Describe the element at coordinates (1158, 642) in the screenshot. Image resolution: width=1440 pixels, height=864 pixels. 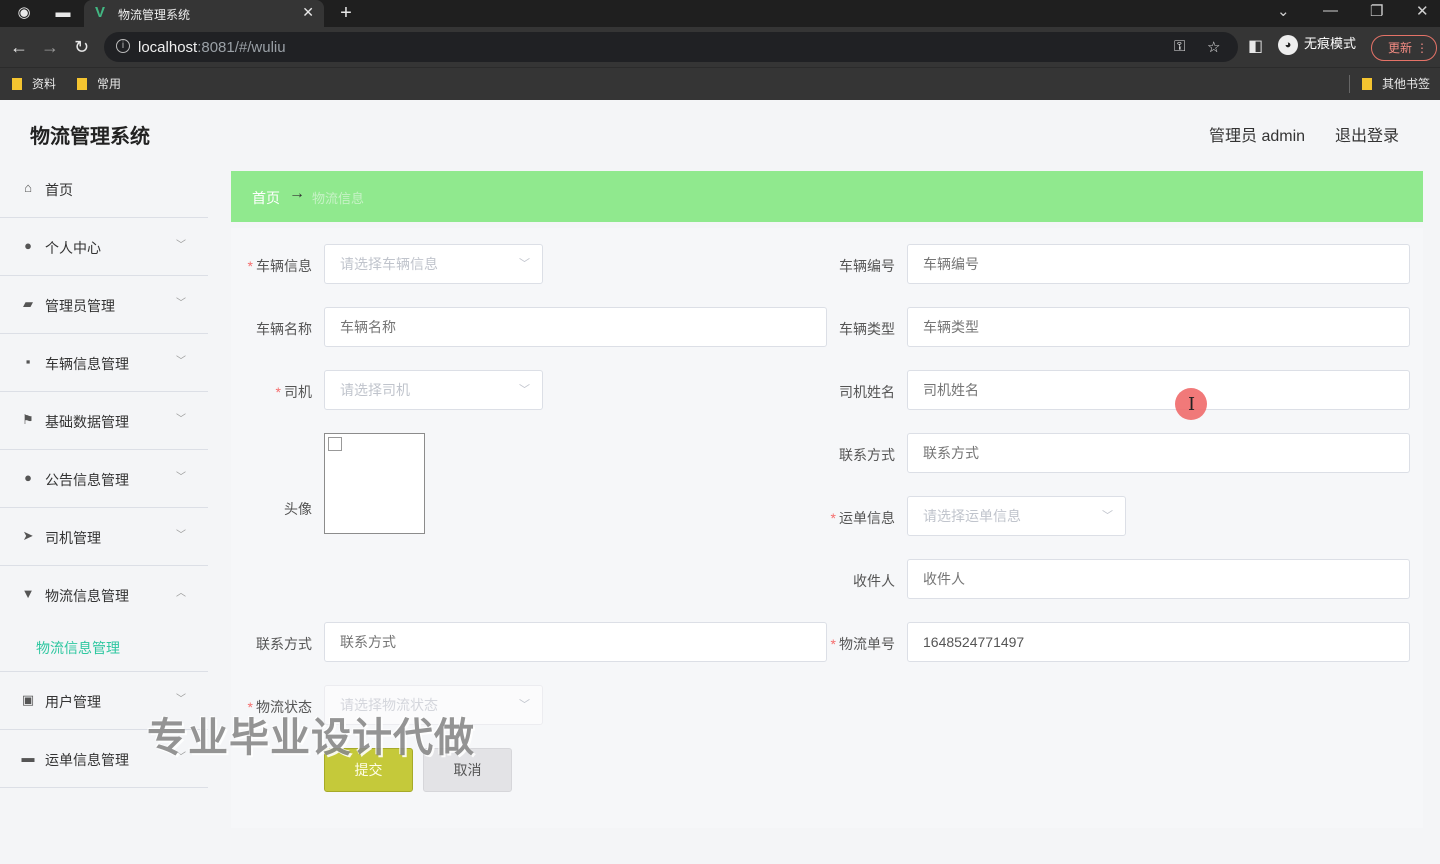
I see `tracking-no-input` at that location.